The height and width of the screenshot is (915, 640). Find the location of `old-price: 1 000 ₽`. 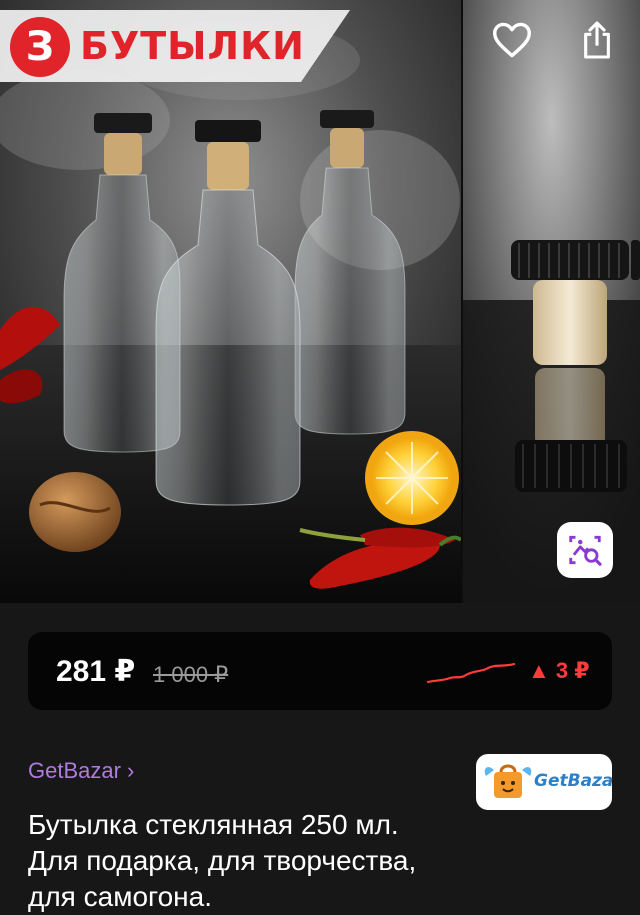

old-price: 1 000 ₽ is located at coordinates (191, 674).